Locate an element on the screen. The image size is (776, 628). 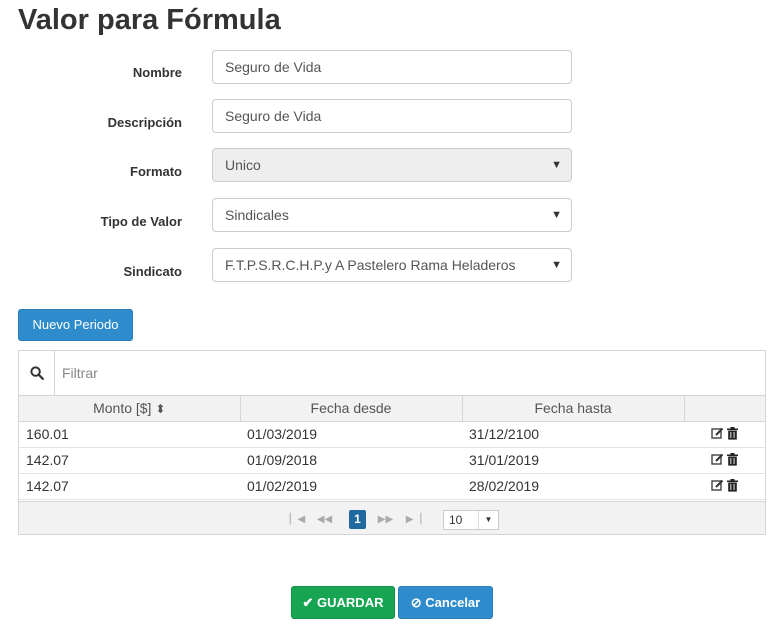
last-page-icon: ▶▕ is located at coordinates (413, 519).